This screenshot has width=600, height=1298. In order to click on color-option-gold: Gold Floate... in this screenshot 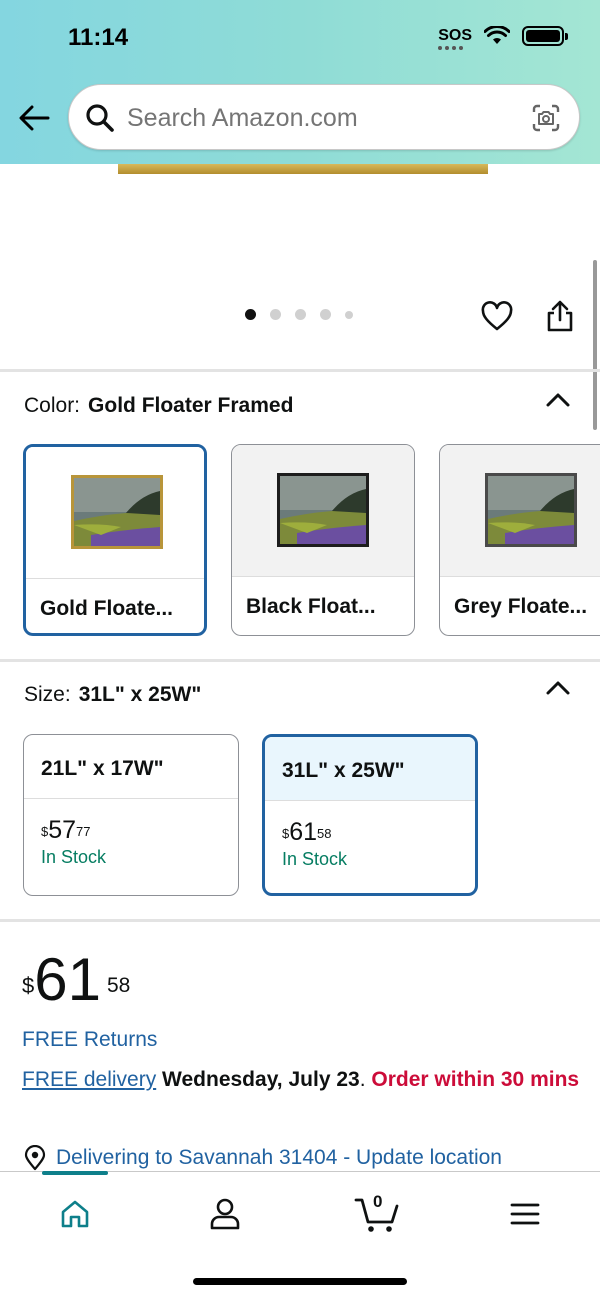, I will do `click(115, 540)`.